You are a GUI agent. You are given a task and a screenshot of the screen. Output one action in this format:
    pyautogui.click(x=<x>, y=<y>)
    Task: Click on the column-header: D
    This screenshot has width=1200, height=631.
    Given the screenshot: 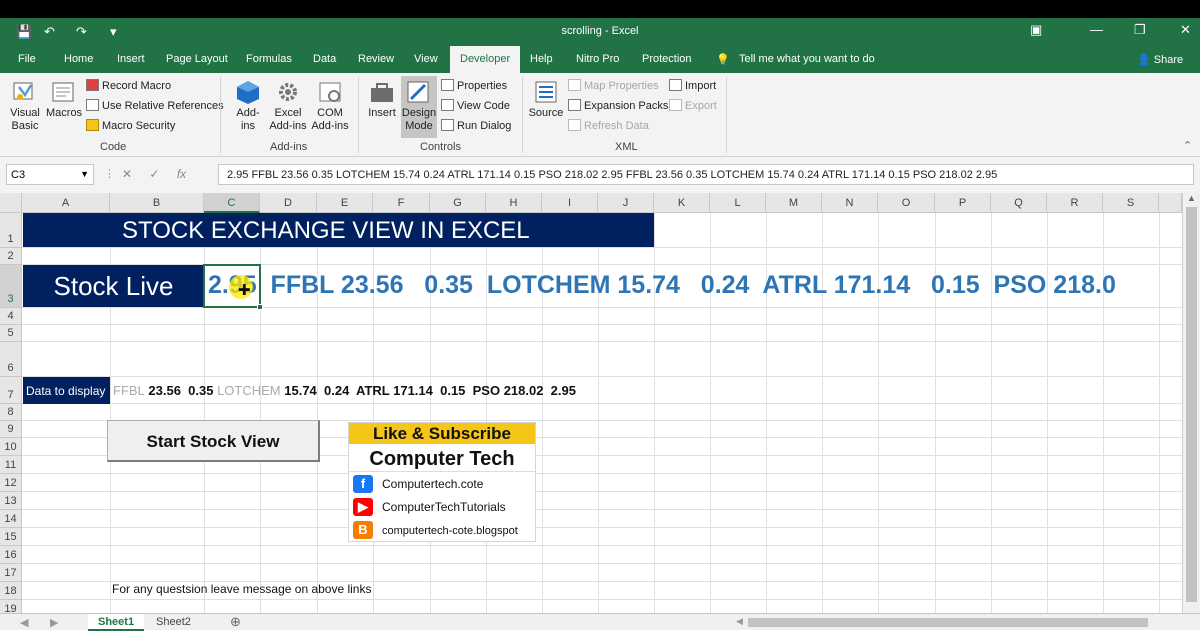 What is the action you would take?
    pyautogui.click(x=288, y=203)
    